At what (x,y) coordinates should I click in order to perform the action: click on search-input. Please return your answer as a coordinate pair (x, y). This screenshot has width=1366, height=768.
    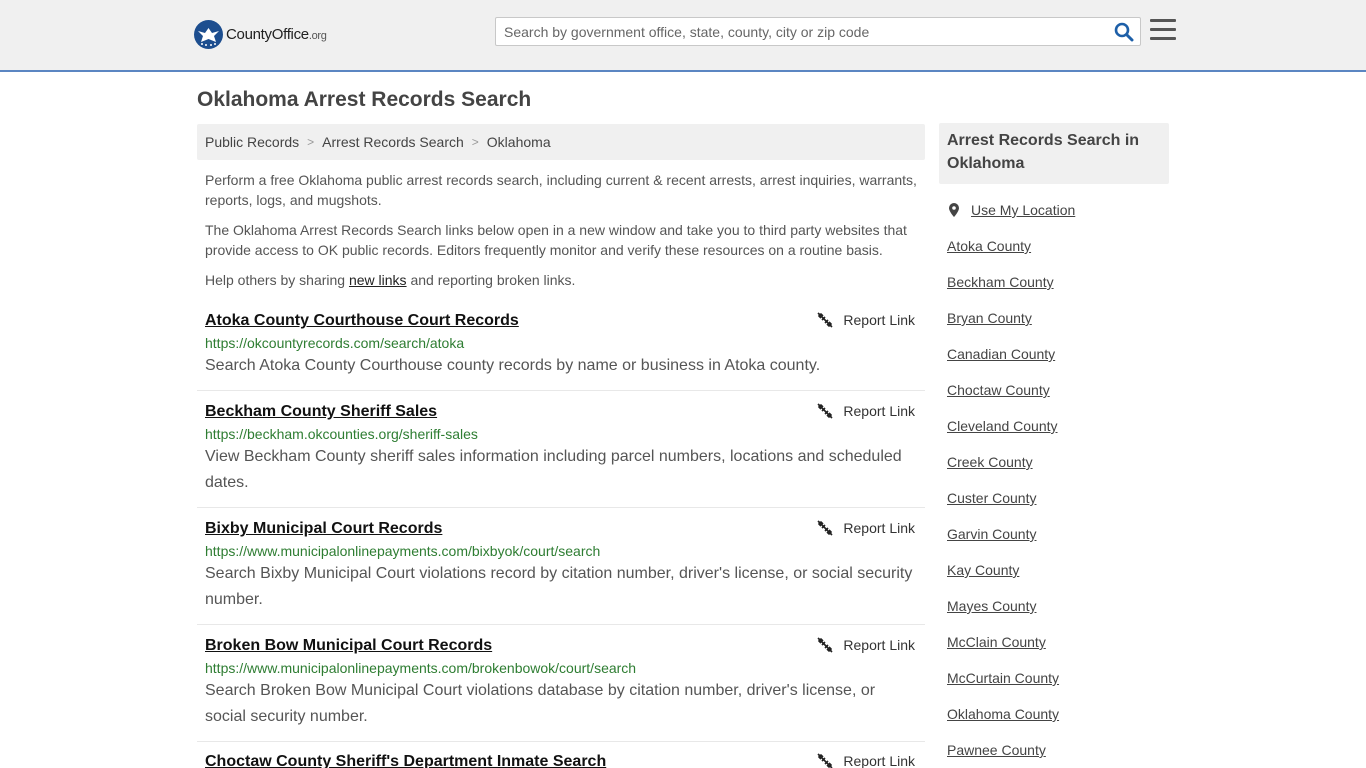
    Looking at the image, I should click on (801, 31).